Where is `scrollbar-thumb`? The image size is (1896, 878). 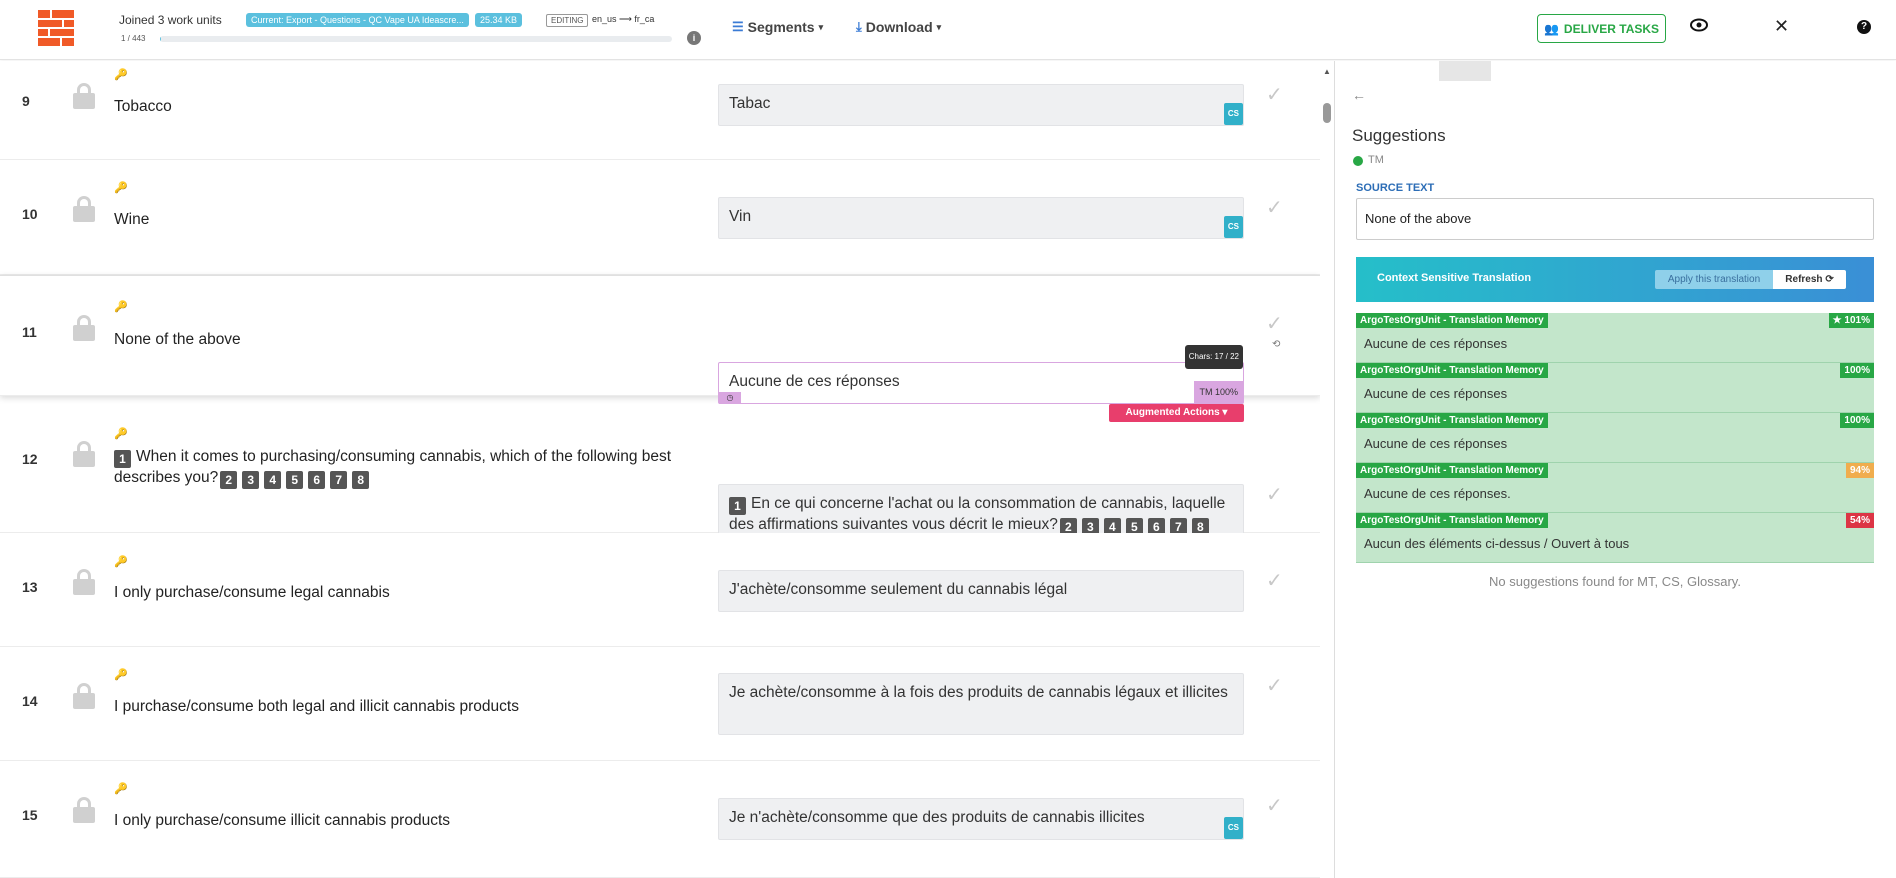 scrollbar-thumb is located at coordinates (1327, 113).